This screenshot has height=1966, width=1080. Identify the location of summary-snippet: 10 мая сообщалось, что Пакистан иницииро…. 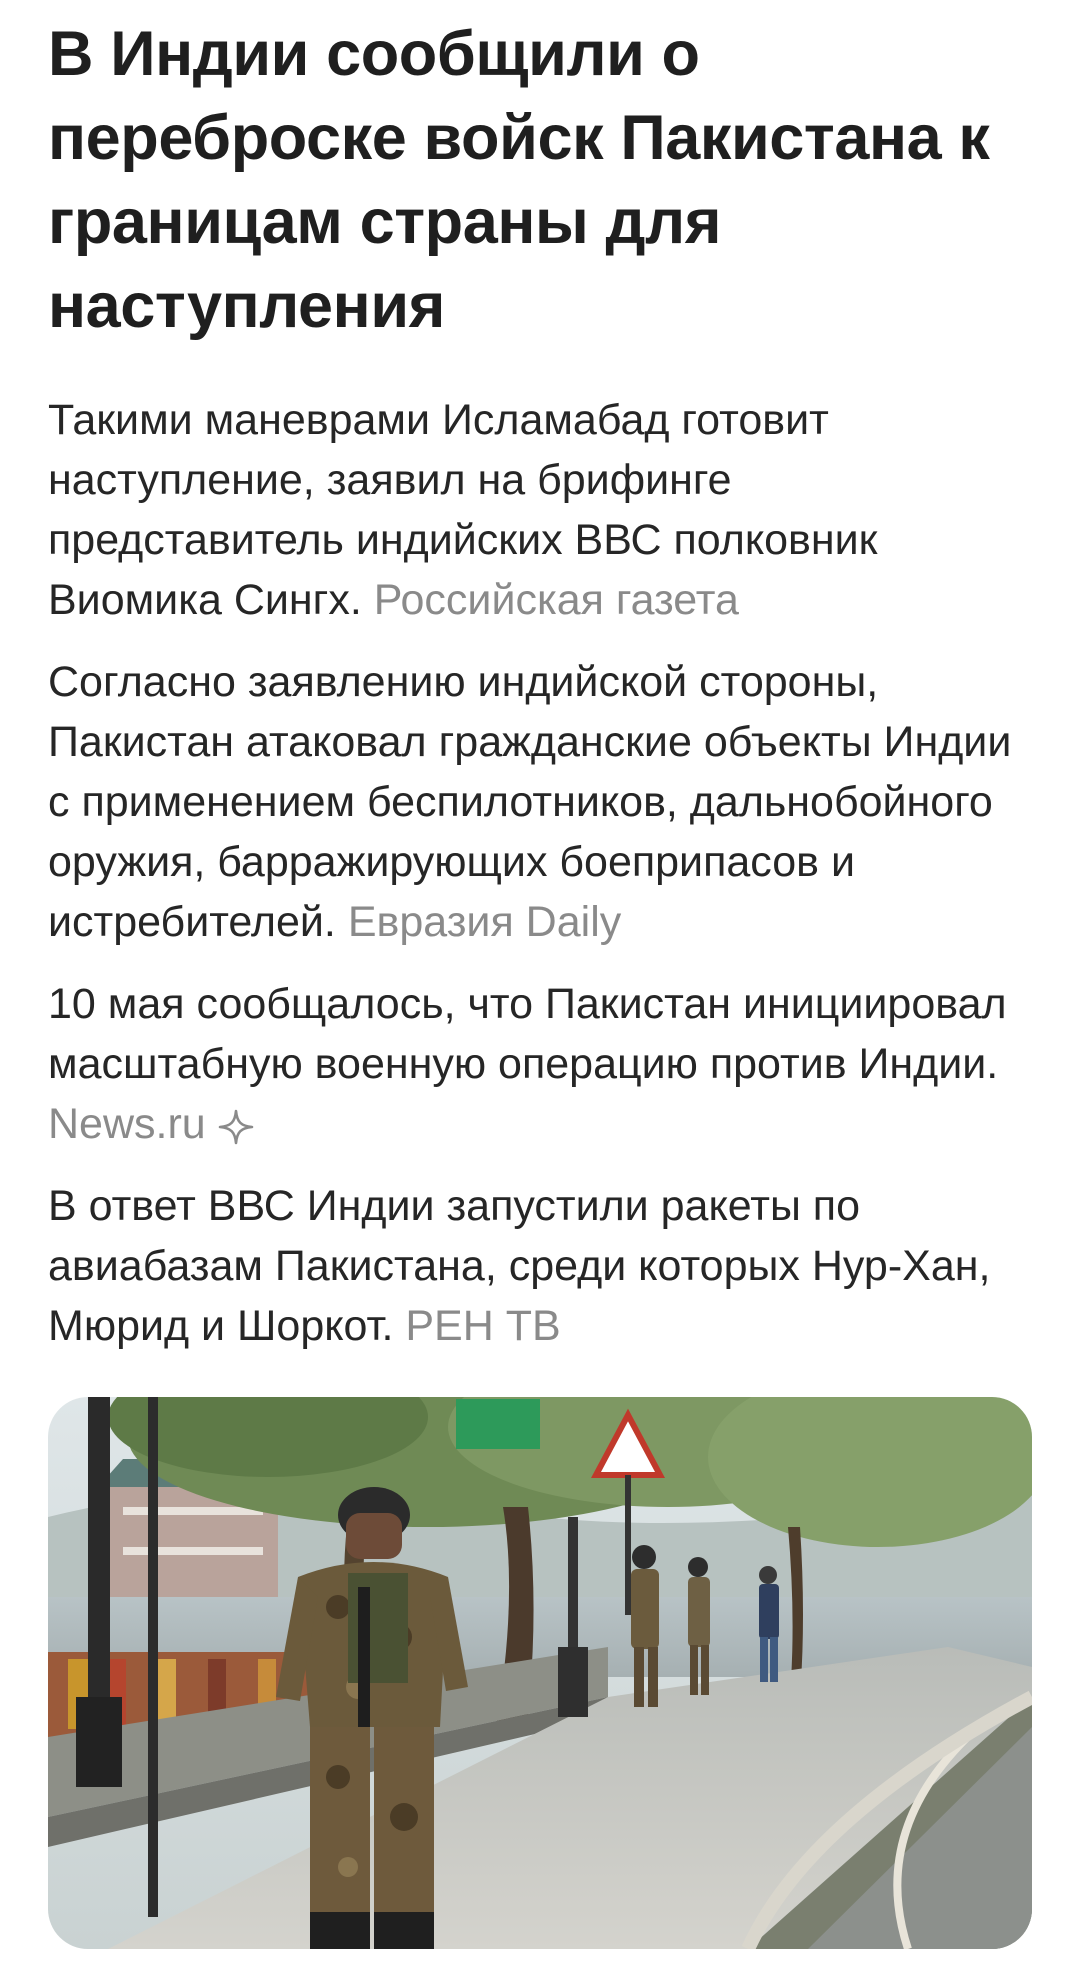
(540, 1064).